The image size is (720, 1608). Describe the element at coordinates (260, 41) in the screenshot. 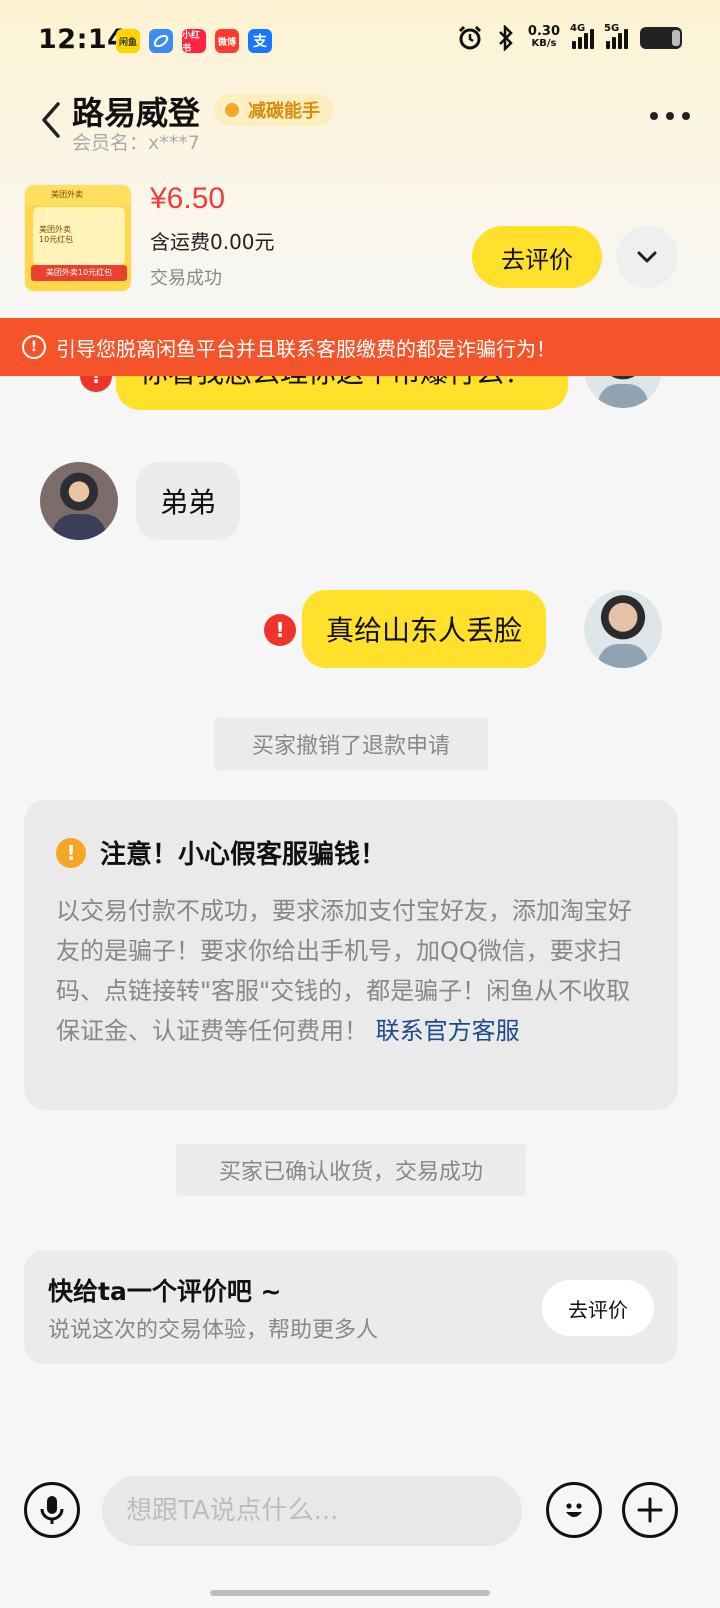

I see `alipay-app-icon: 支` at that location.